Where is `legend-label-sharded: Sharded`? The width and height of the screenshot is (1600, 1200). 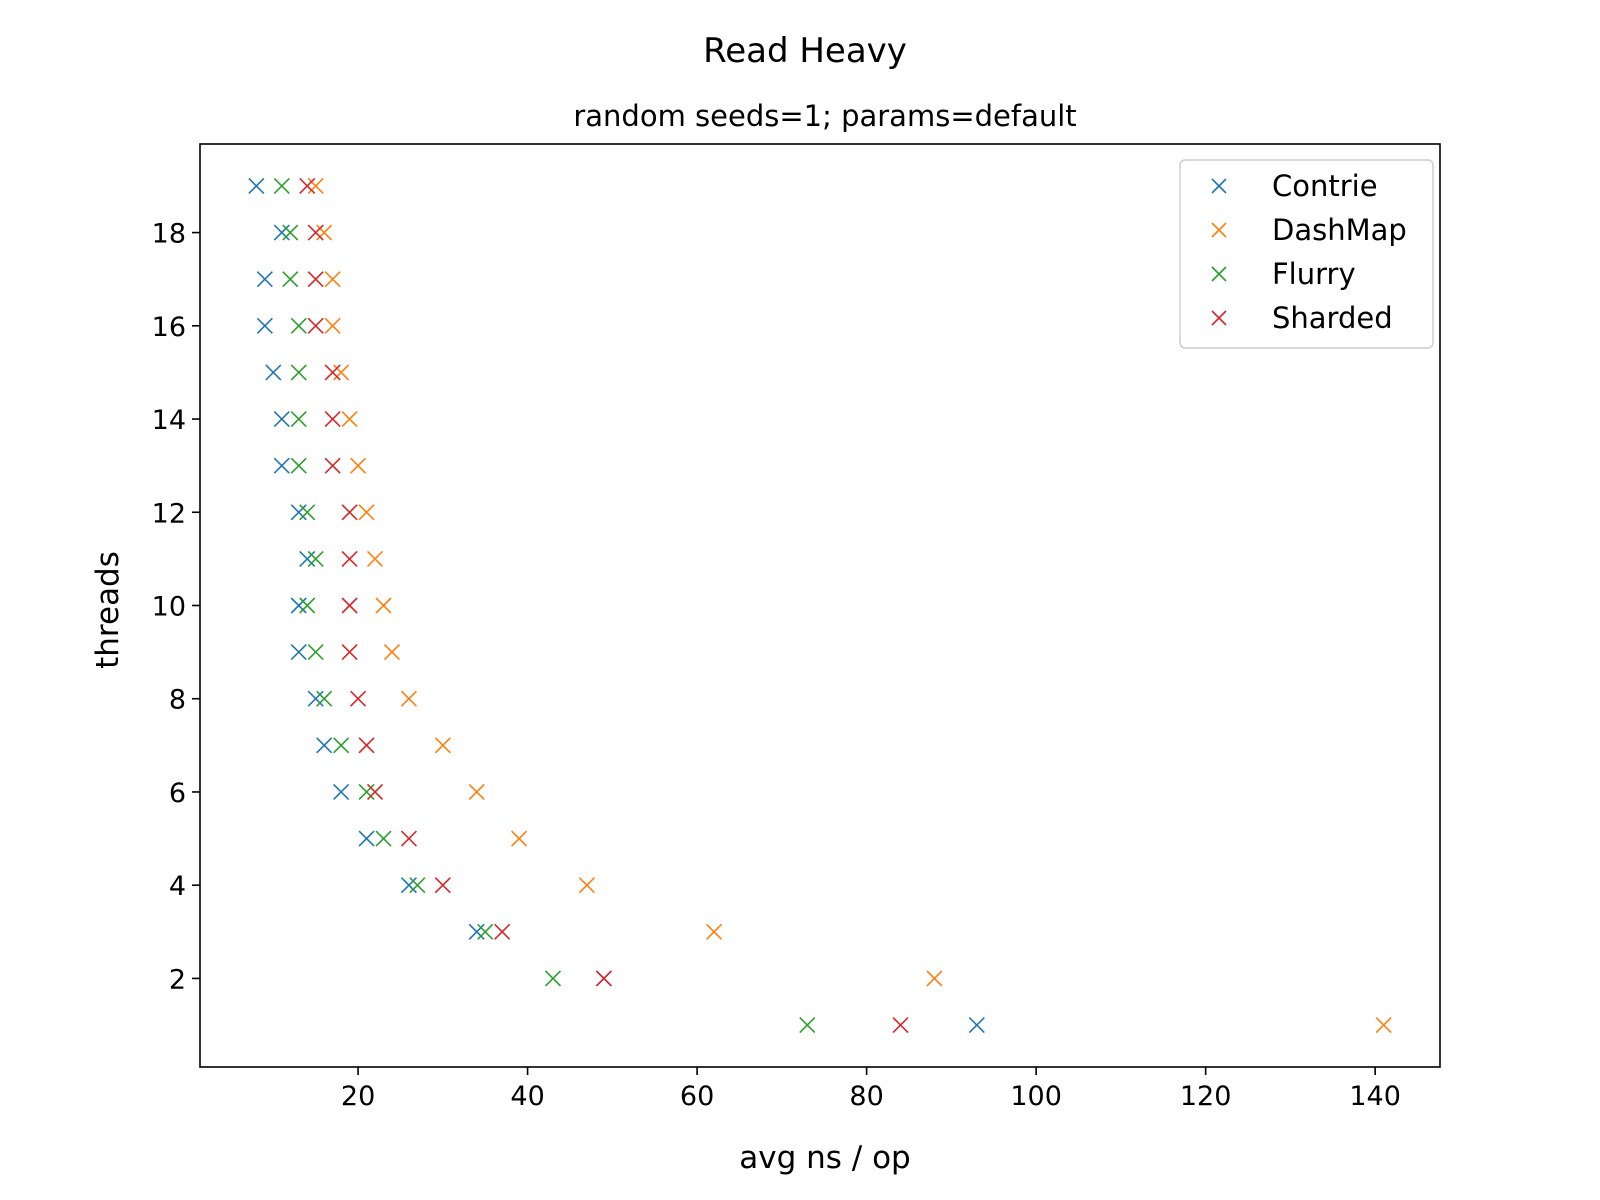 legend-label-sharded: Sharded is located at coordinates (1332, 318).